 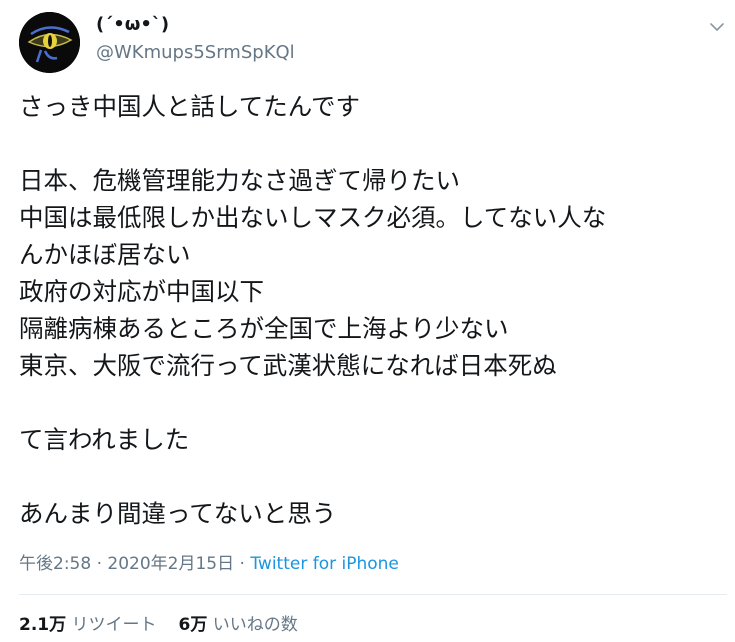 What do you see at coordinates (170, 564) in the screenshot?
I see `tweet-date: 2020年2月15日` at bounding box center [170, 564].